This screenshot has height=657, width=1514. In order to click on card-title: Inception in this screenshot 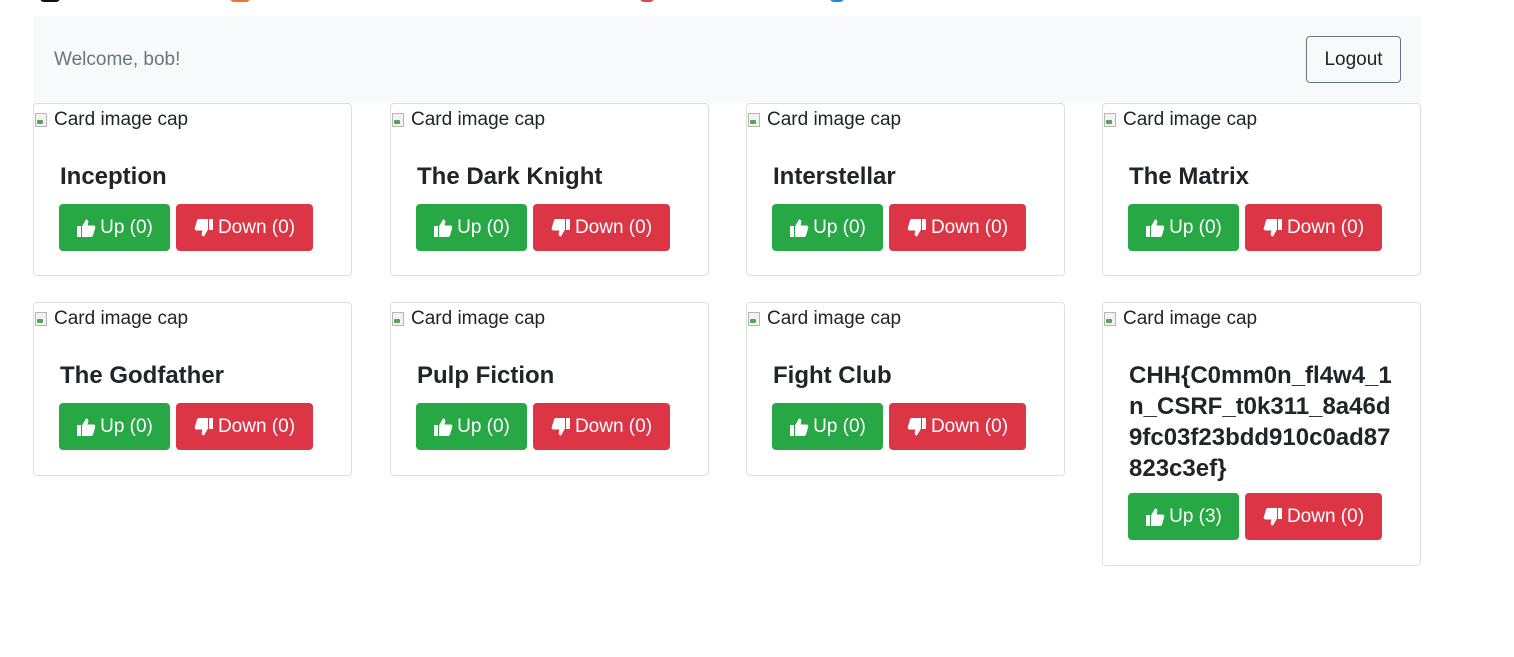, I will do `click(113, 176)`.